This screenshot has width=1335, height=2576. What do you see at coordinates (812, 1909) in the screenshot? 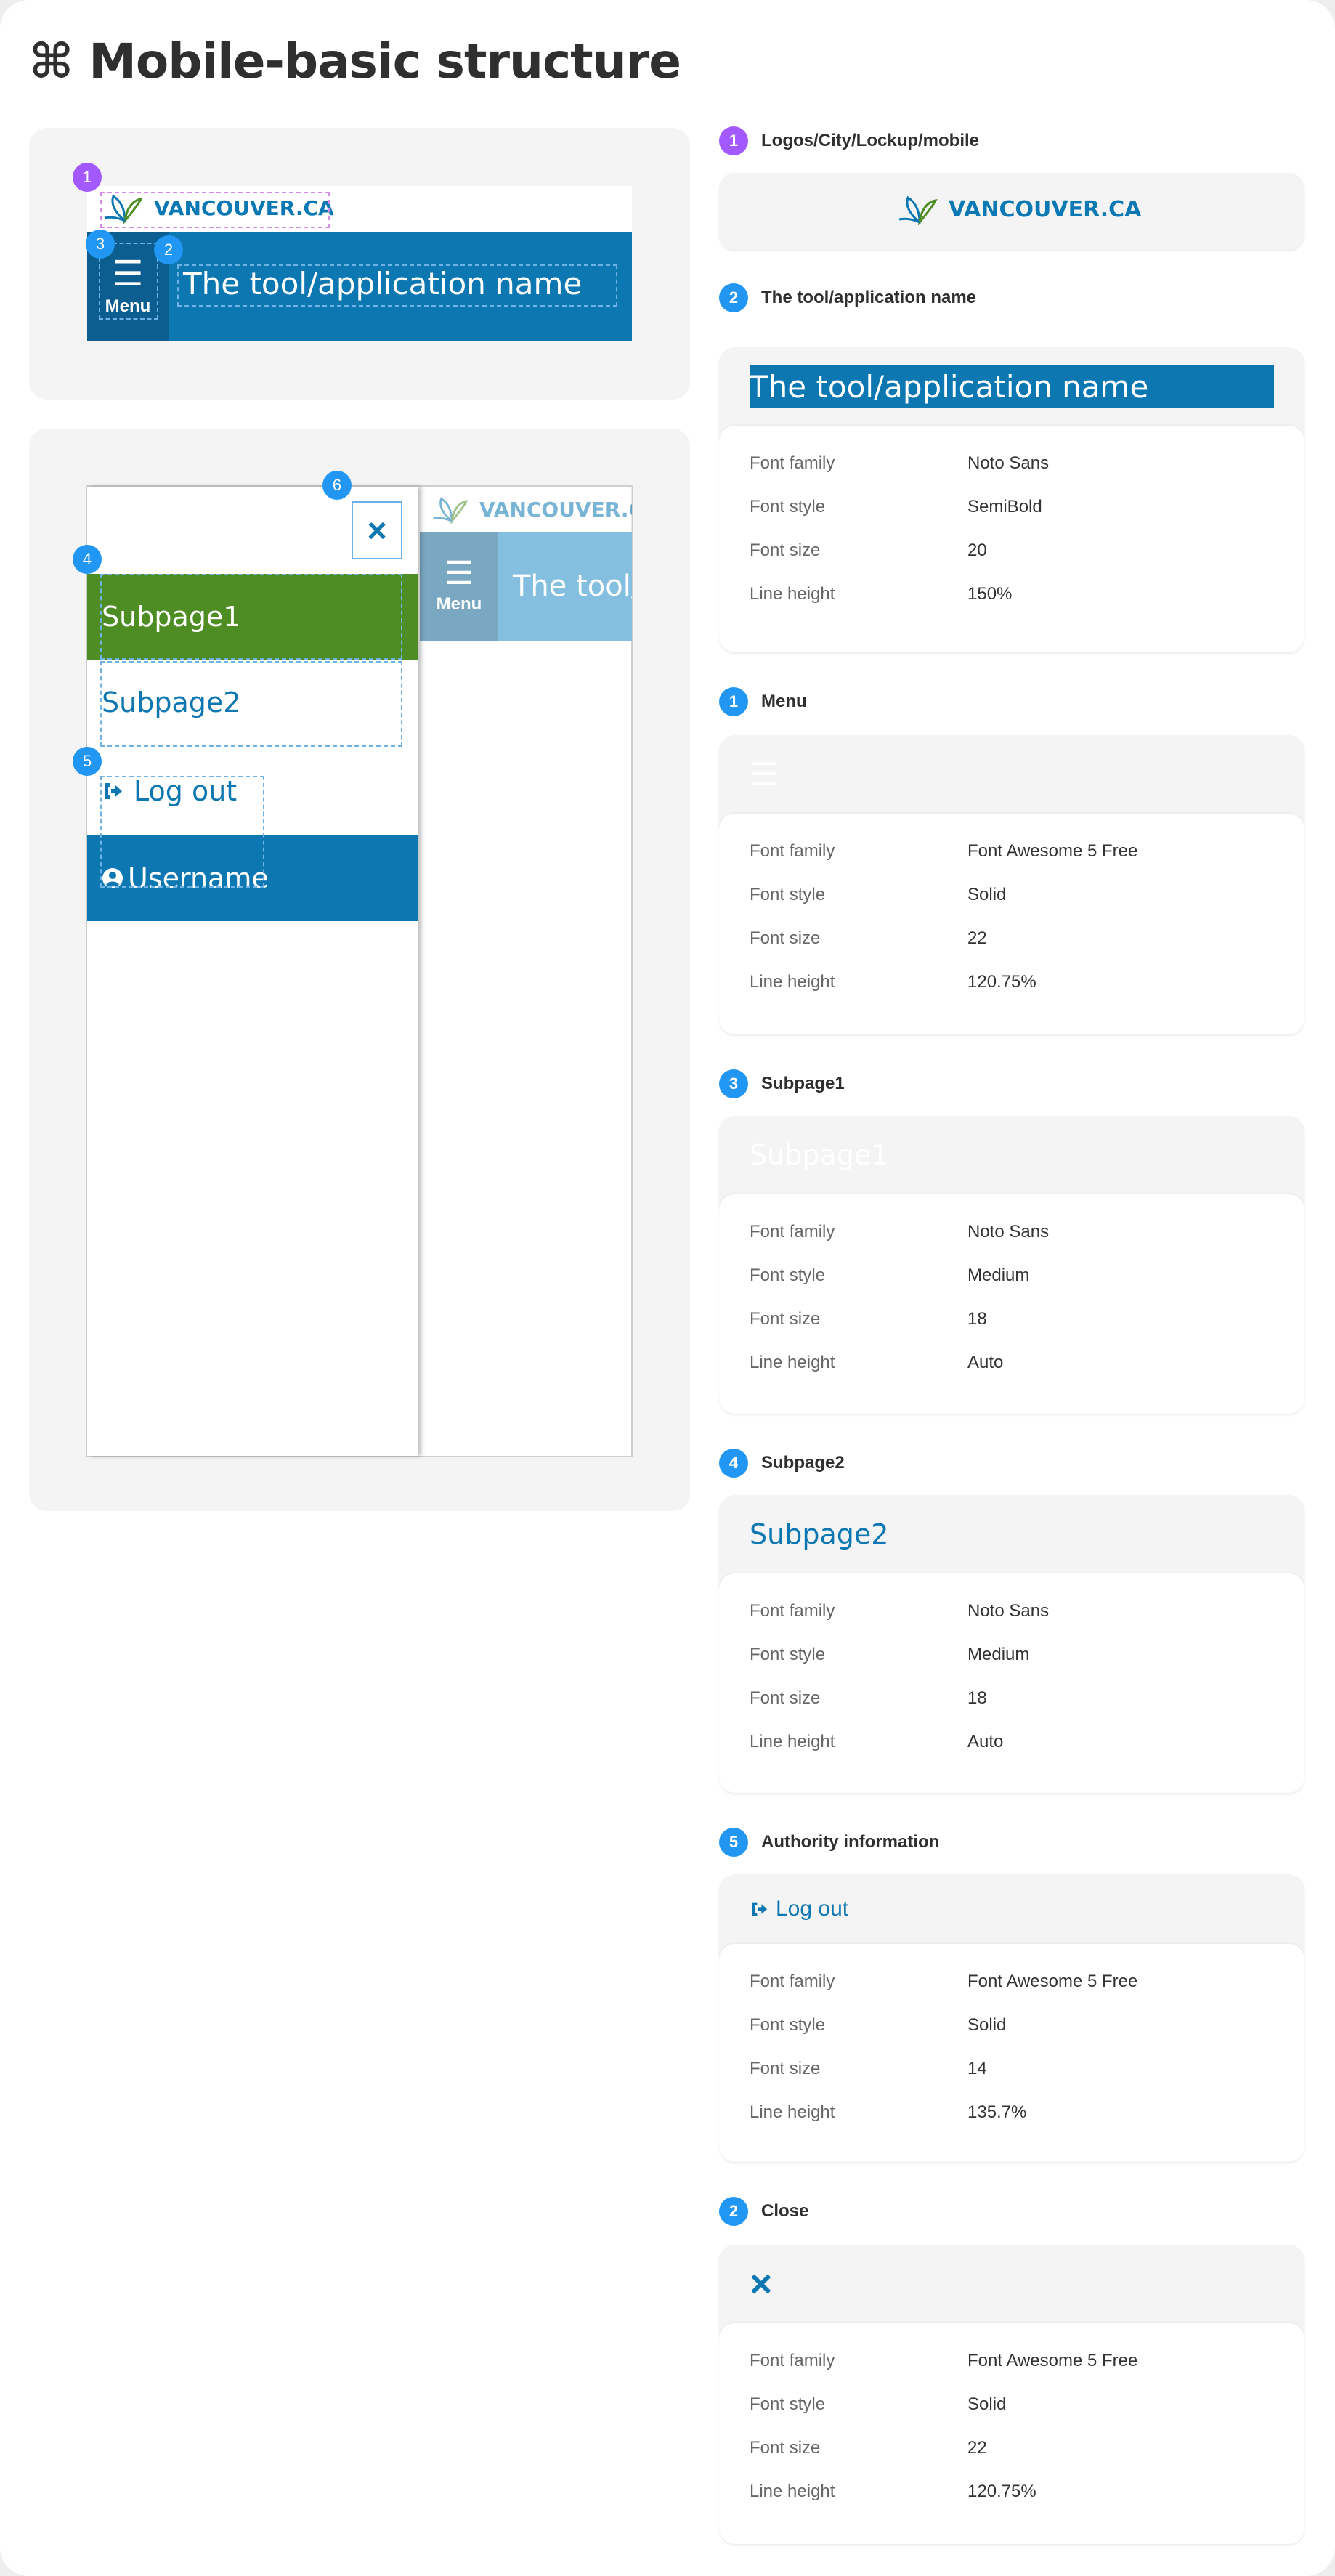
I see `logout-preview: Log out` at bounding box center [812, 1909].